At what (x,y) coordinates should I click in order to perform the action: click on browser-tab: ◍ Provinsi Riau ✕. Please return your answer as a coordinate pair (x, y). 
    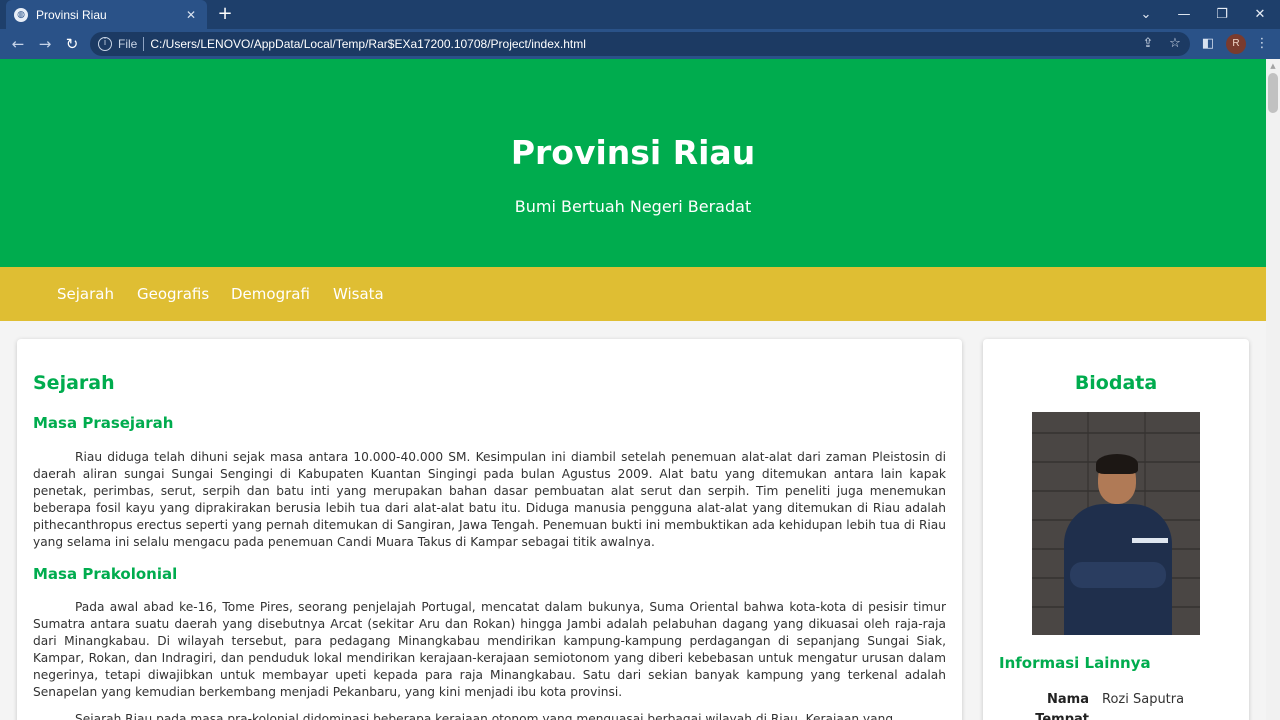
    Looking at the image, I should click on (106, 14).